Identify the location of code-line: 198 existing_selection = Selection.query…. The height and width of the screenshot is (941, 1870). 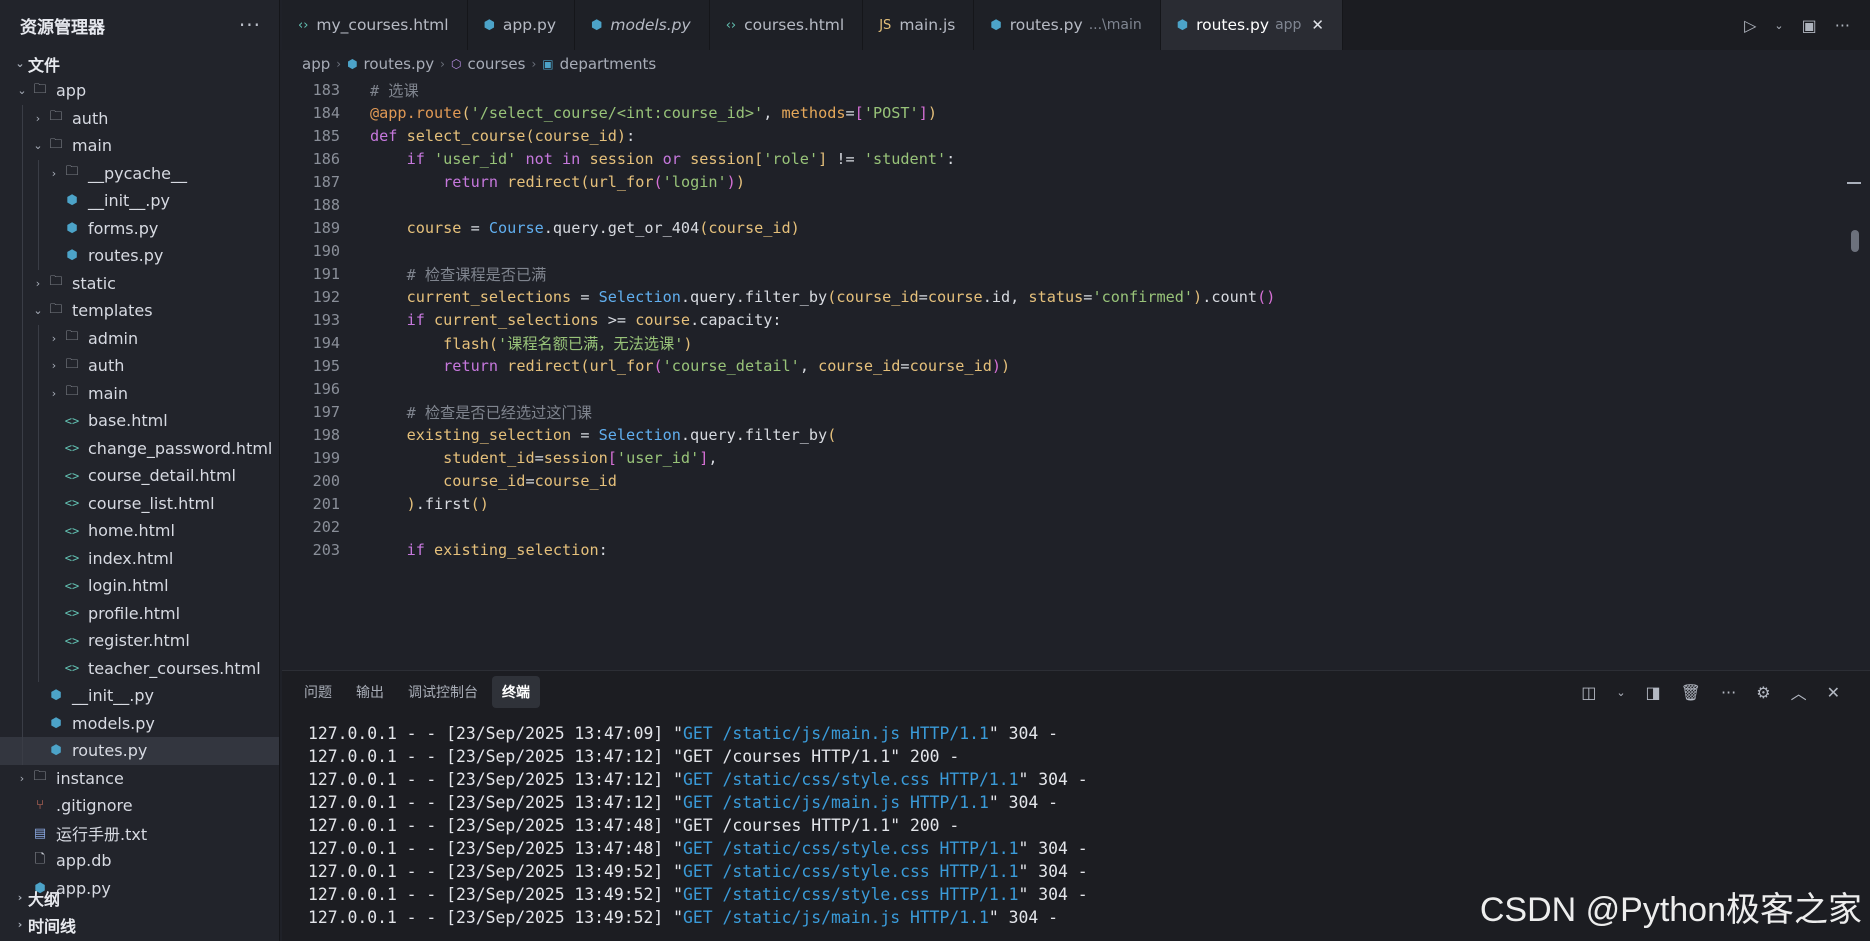
(1065, 435).